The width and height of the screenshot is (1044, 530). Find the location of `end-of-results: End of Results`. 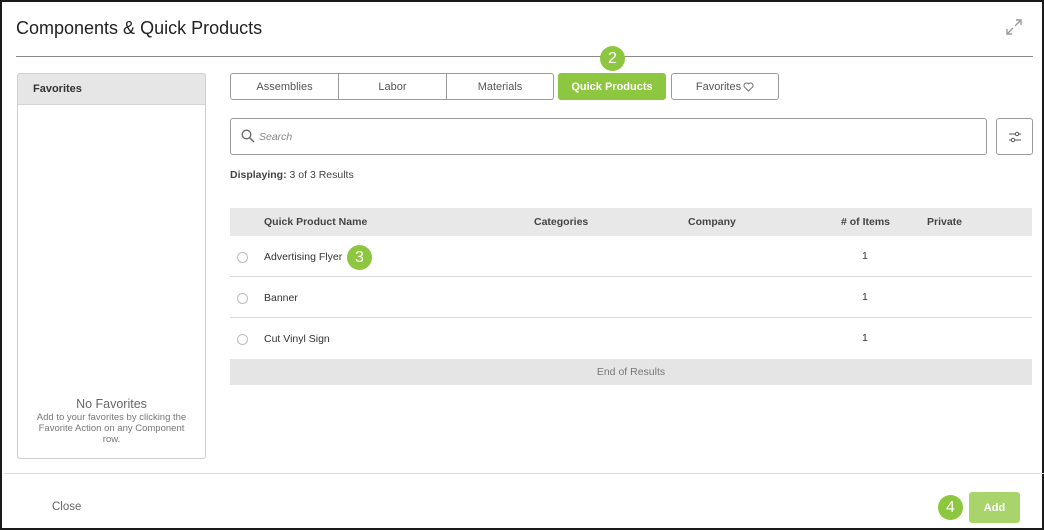

end-of-results: End of Results is located at coordinates (631, 372).